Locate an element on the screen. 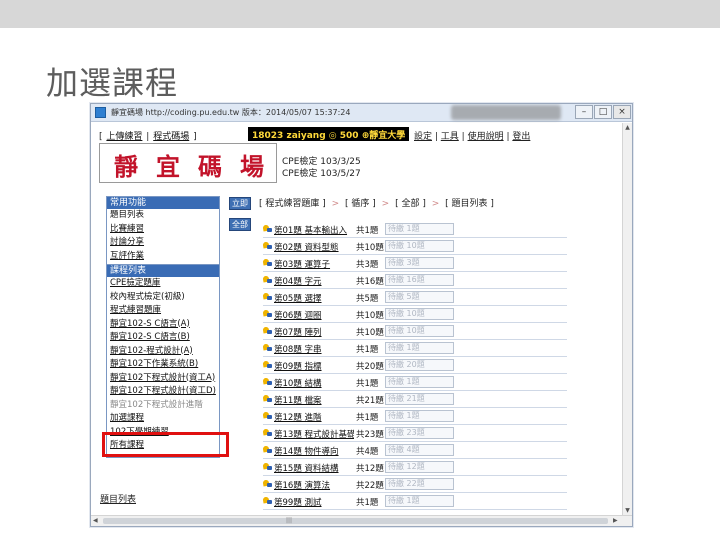 The image size is (720, 540). problem-row: 第99題 測試 共1題 待繳 1題 is located at coordinates (415, 501).